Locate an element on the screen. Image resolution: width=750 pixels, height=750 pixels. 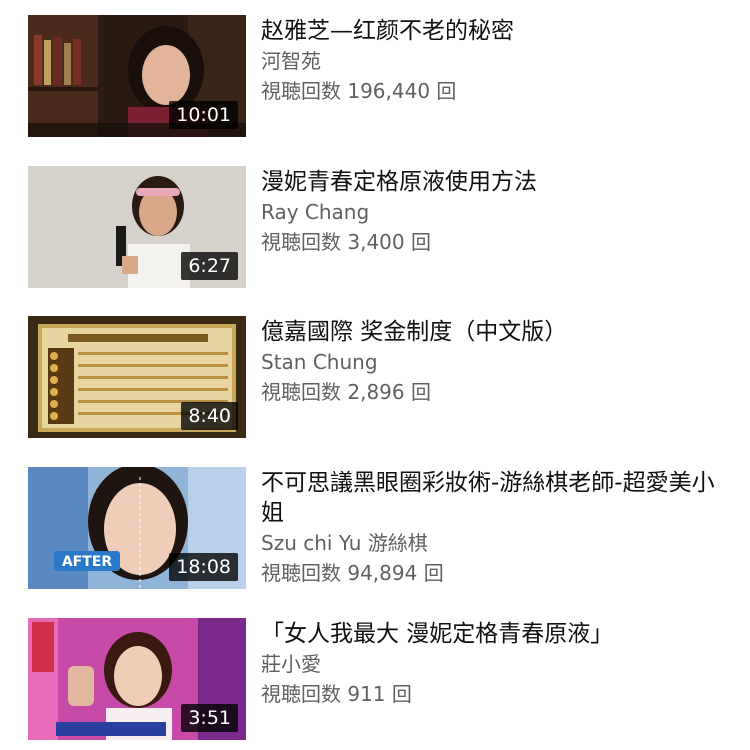
video-title: 漫妮青春定格原液使用方法 is located at coordinates (491, 181).